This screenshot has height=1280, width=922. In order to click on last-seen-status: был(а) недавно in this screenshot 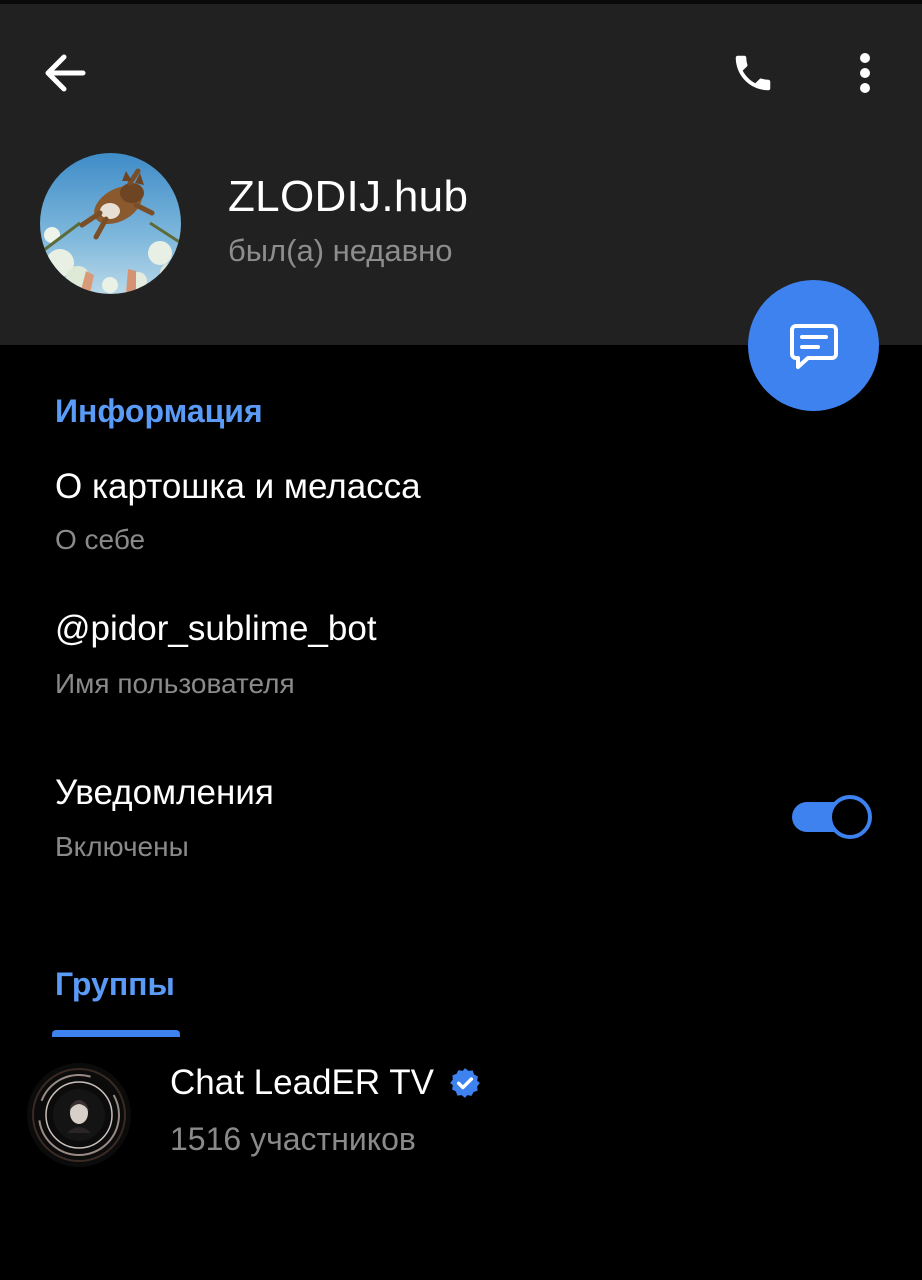, I will do `click(340, 250)`.